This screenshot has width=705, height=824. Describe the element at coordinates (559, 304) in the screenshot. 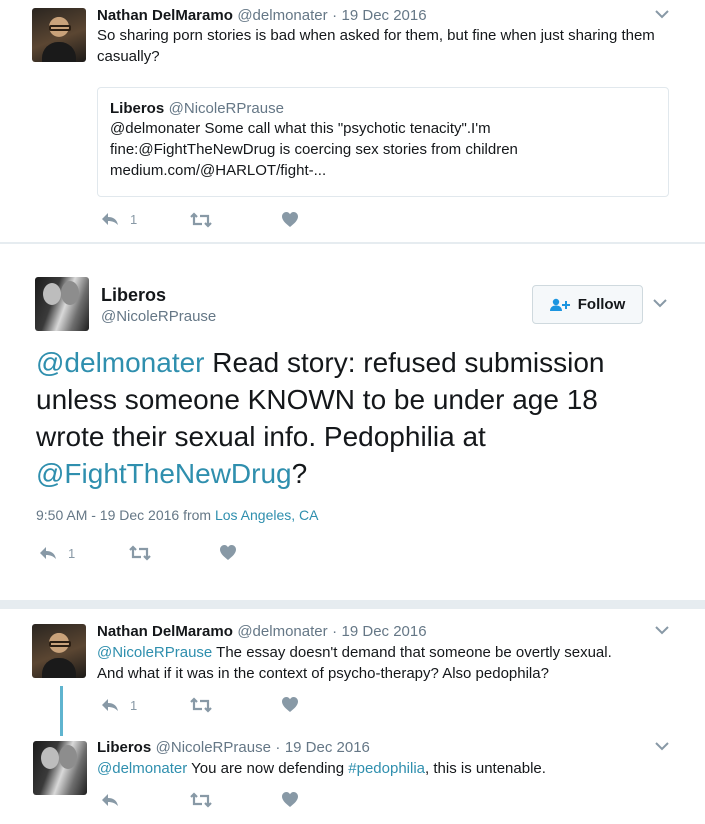

I see `follow-user-icon` at that location.